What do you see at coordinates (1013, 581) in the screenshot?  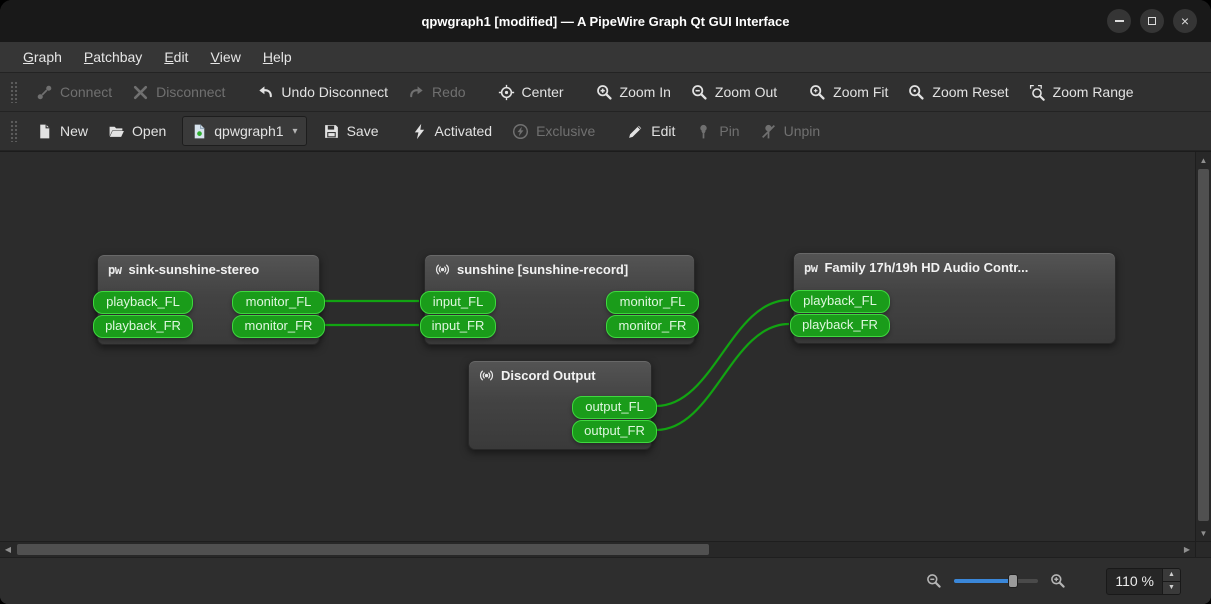 I see `zoom-slider-handle` at bounding box center [1013, 581].